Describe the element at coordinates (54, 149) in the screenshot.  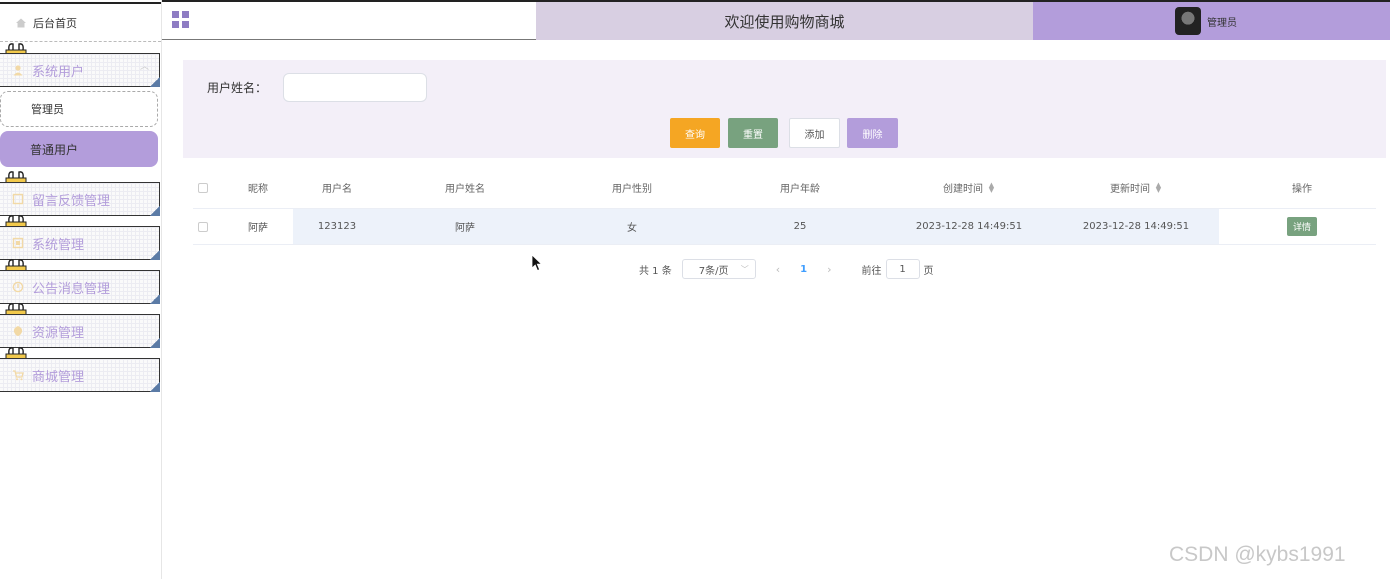
I see `sidebar-submenu-label: 普通用户` at that location.